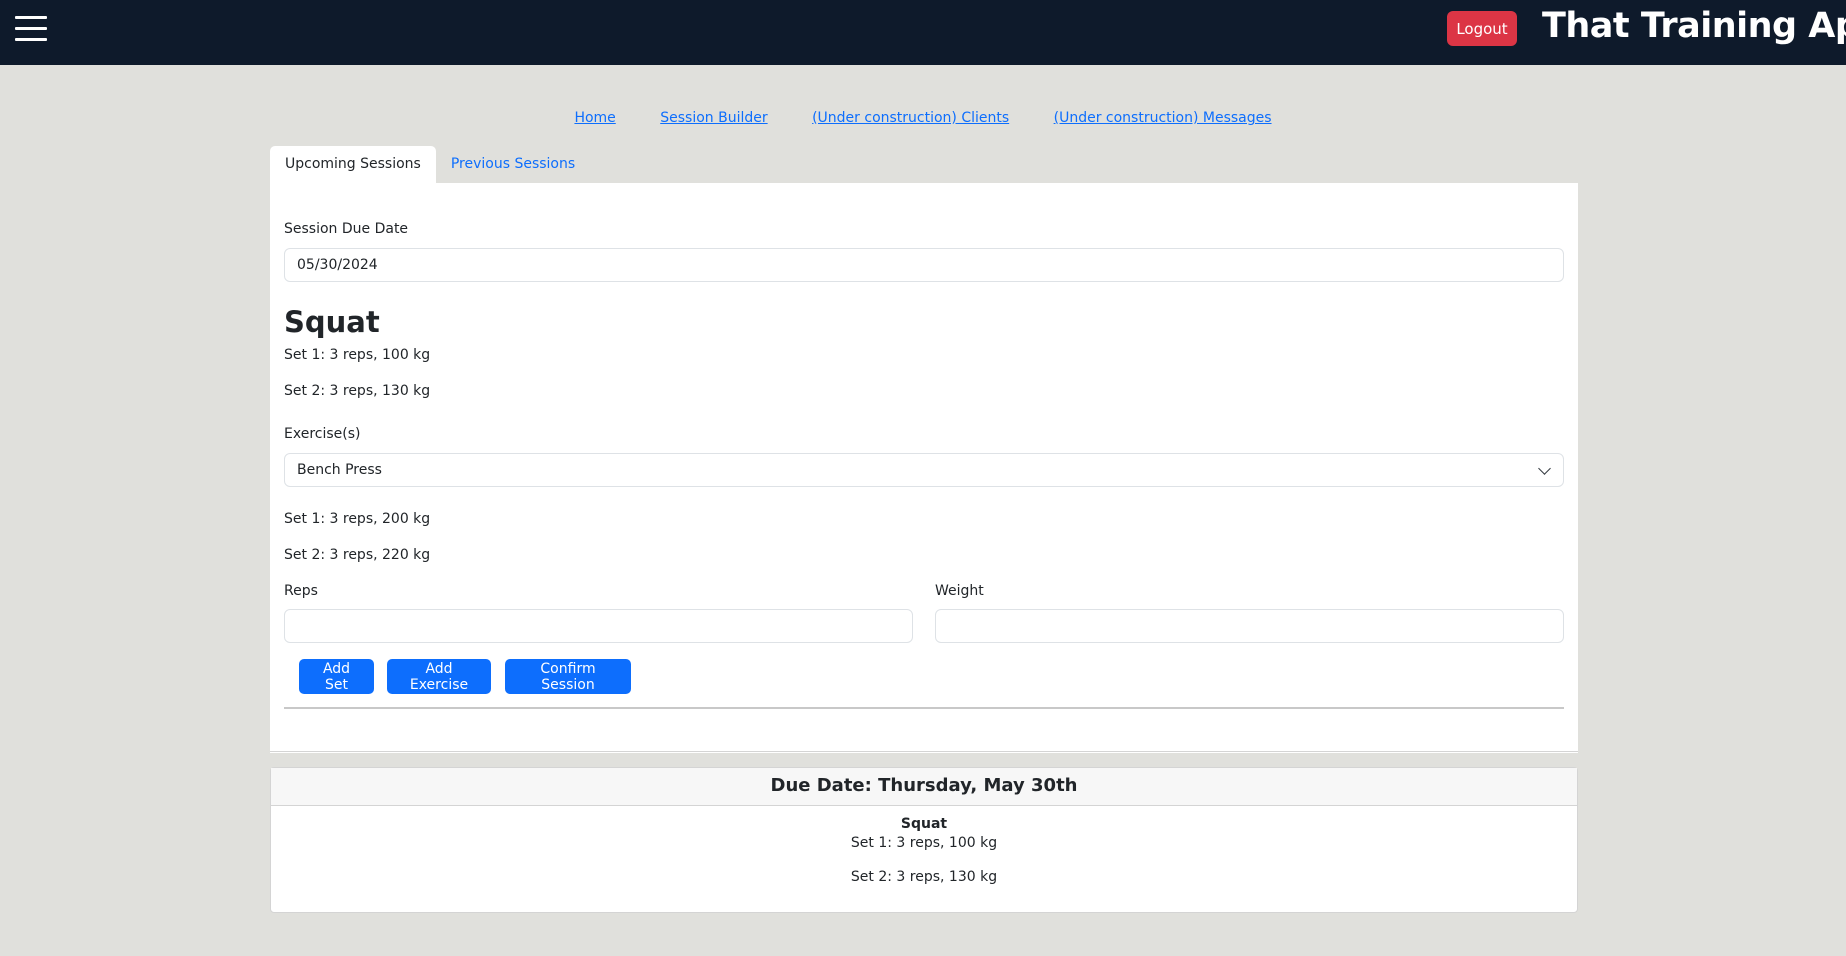  What do you see at coordinates (513, 164) in the screenshot?
I see `tab-previous-sessions: Previous Sessions` at bounding box center [513, 164].